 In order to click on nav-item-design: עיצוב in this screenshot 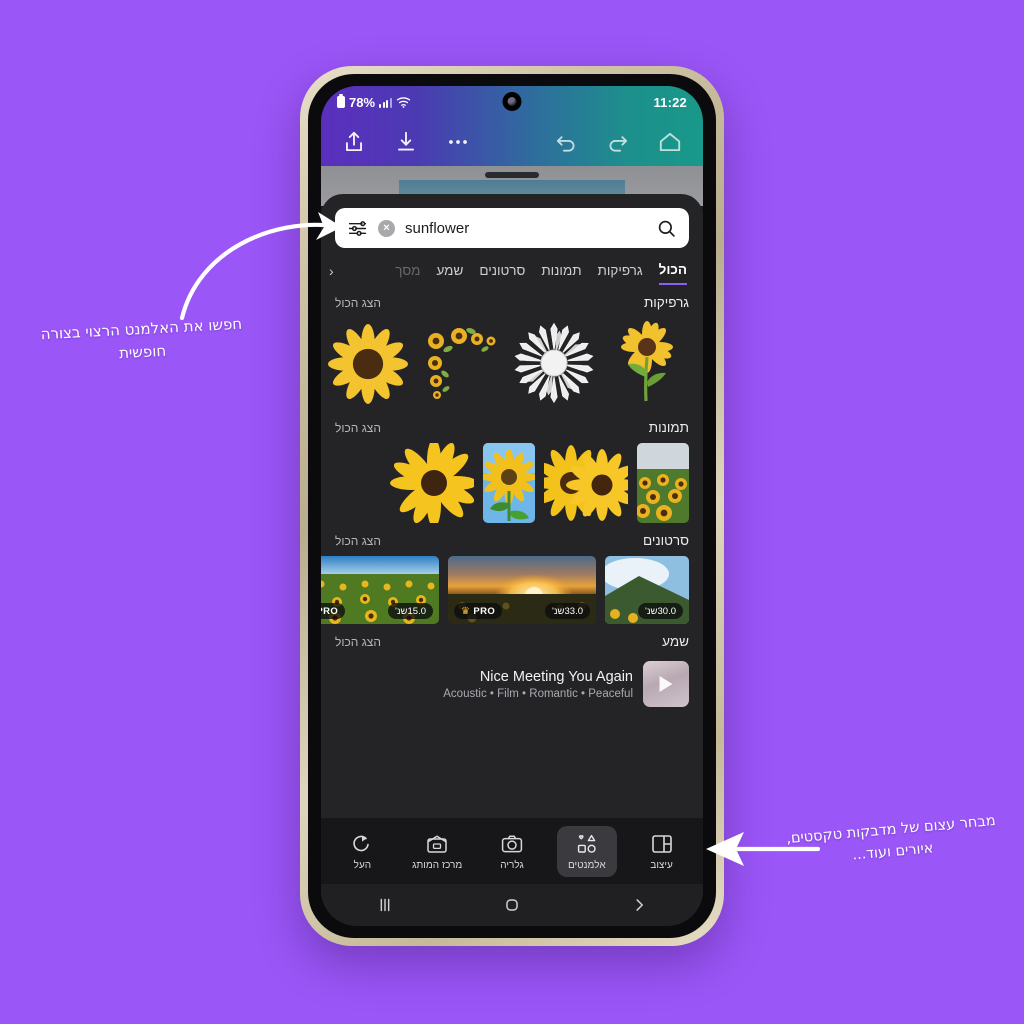, I will do `click(662, 851)`.